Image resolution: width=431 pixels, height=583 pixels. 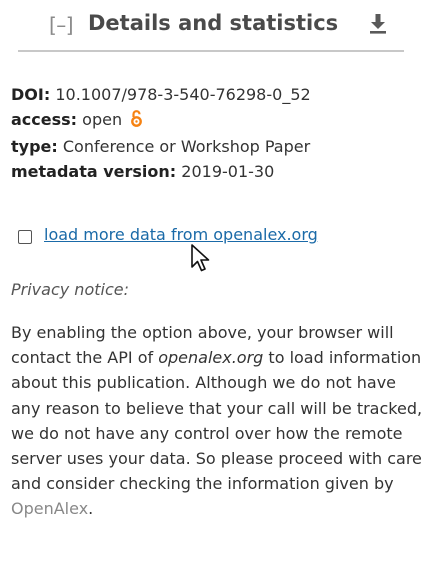 What do you see at coordinates (181, 234) in the screenshot?
I see `load-more-link: load more data from openalex.org` at bounding box center [181, 234].